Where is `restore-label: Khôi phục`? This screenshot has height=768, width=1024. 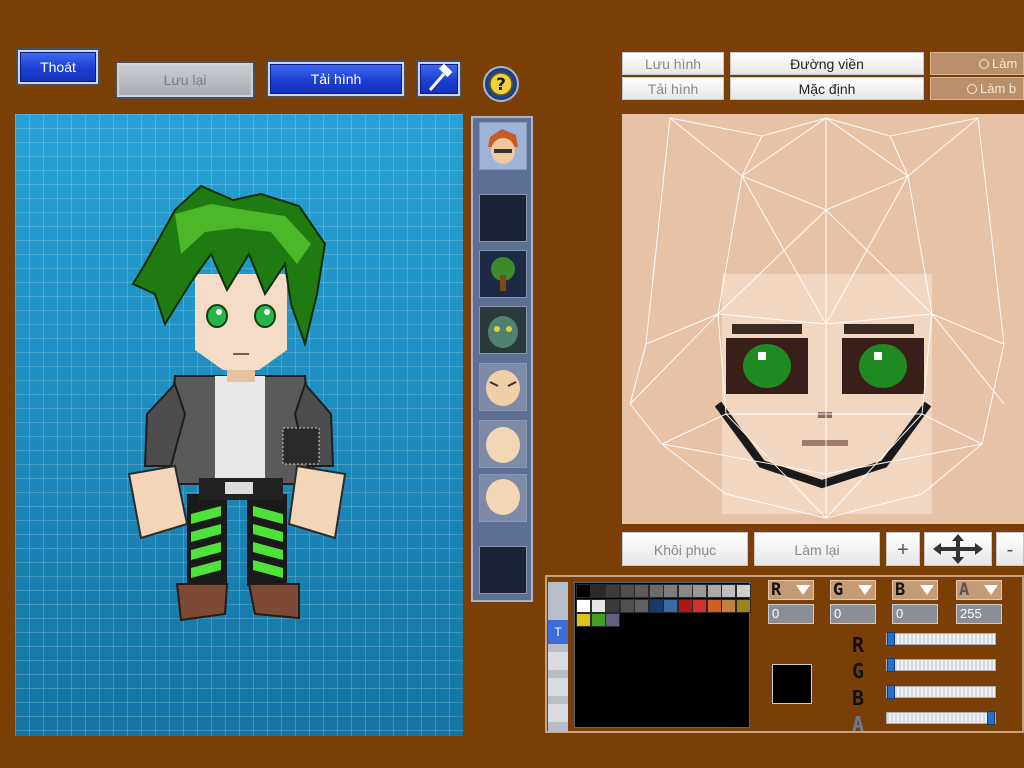 restore-label: Khôi phục is located at coordinates (685, 550).